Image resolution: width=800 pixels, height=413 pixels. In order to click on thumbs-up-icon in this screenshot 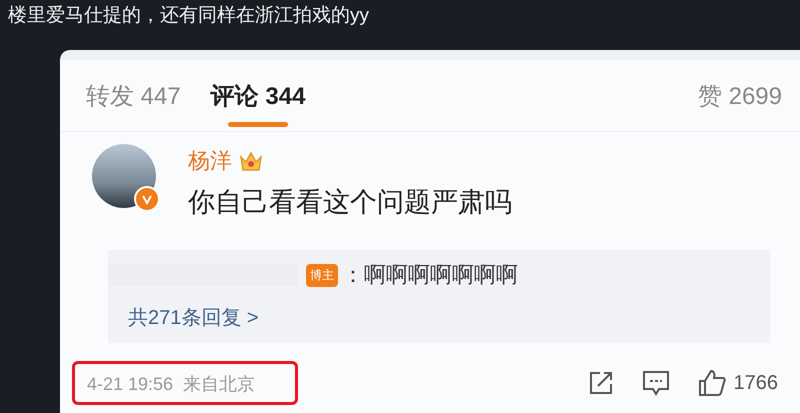, I will do `click(712, 383)`.